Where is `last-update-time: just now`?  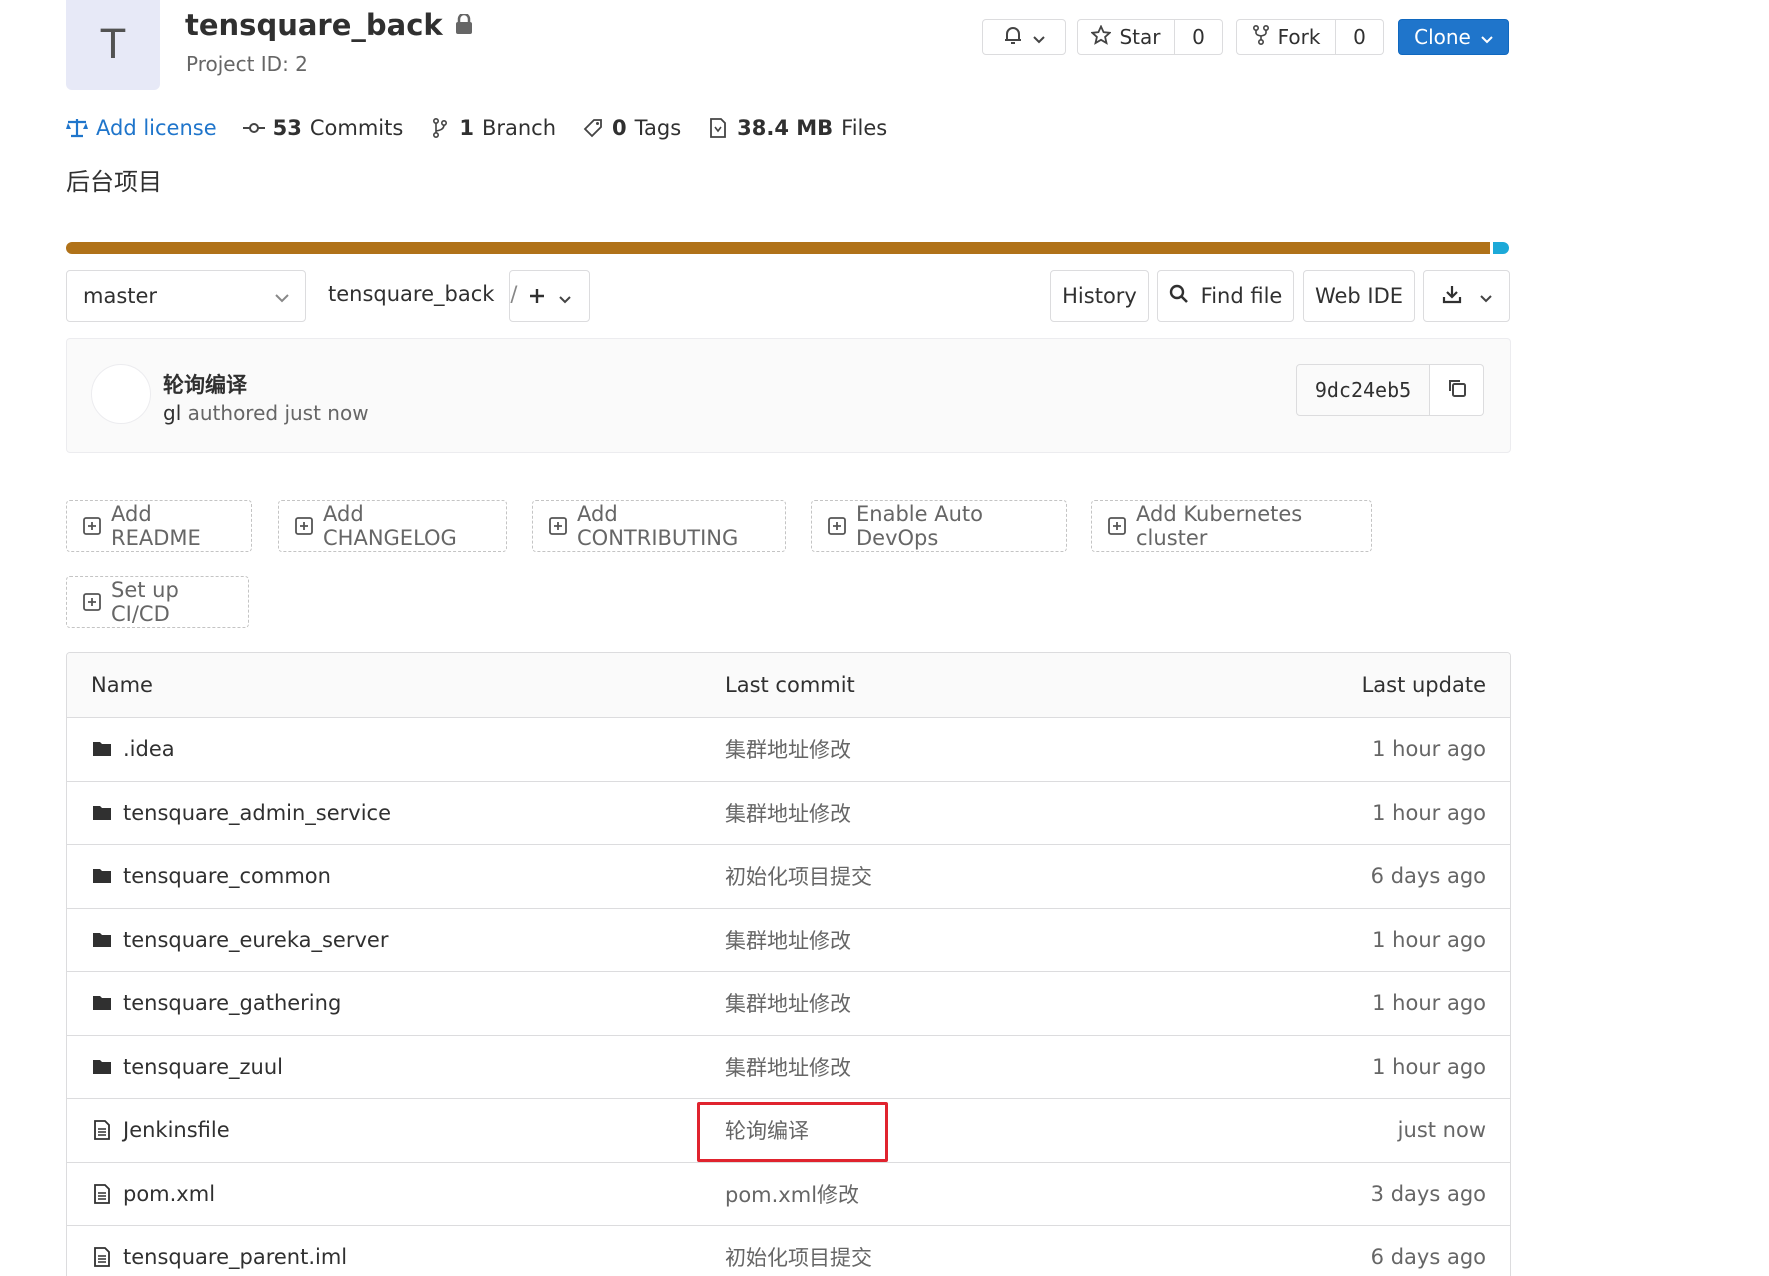
last-update-time: just now is located at coordinates (1441, 1130).